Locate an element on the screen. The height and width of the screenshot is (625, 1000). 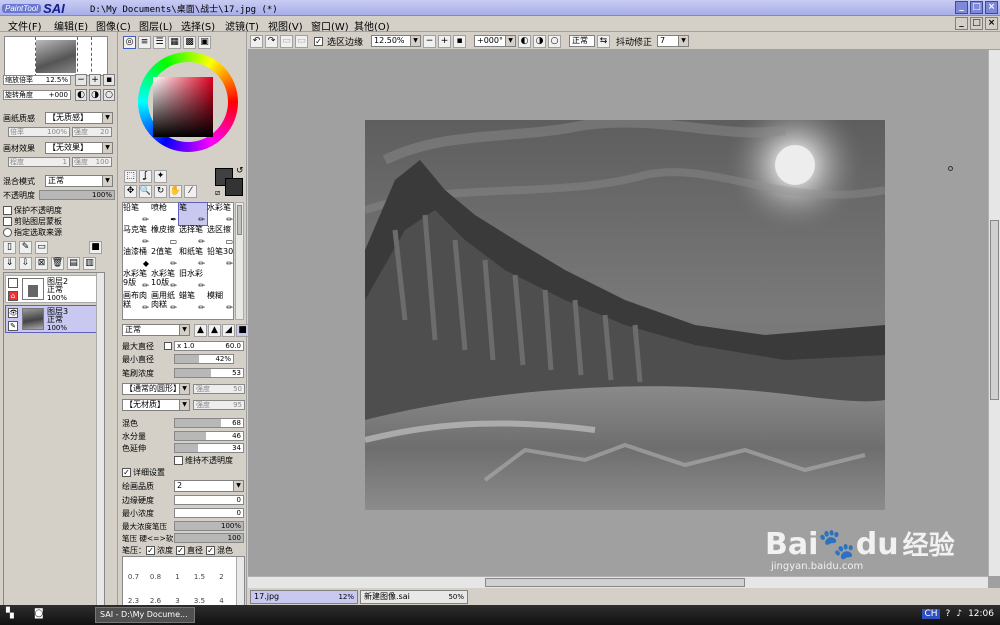
brush-grid-scrollbar is located at coordinates (239, 261).